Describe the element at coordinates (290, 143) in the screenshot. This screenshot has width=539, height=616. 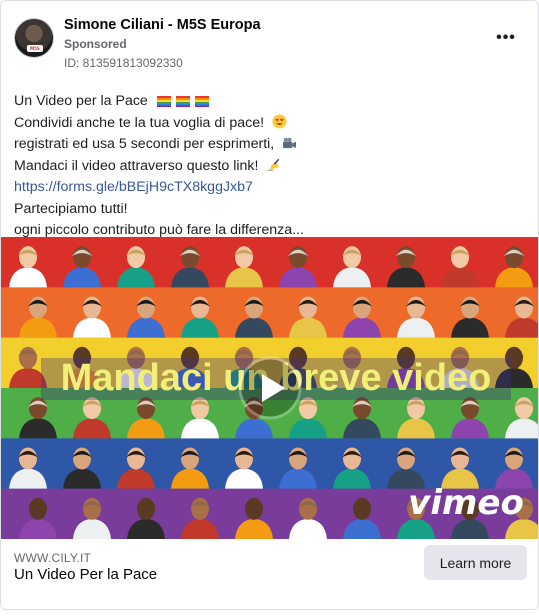
I see `video-camera-icon` at that location.